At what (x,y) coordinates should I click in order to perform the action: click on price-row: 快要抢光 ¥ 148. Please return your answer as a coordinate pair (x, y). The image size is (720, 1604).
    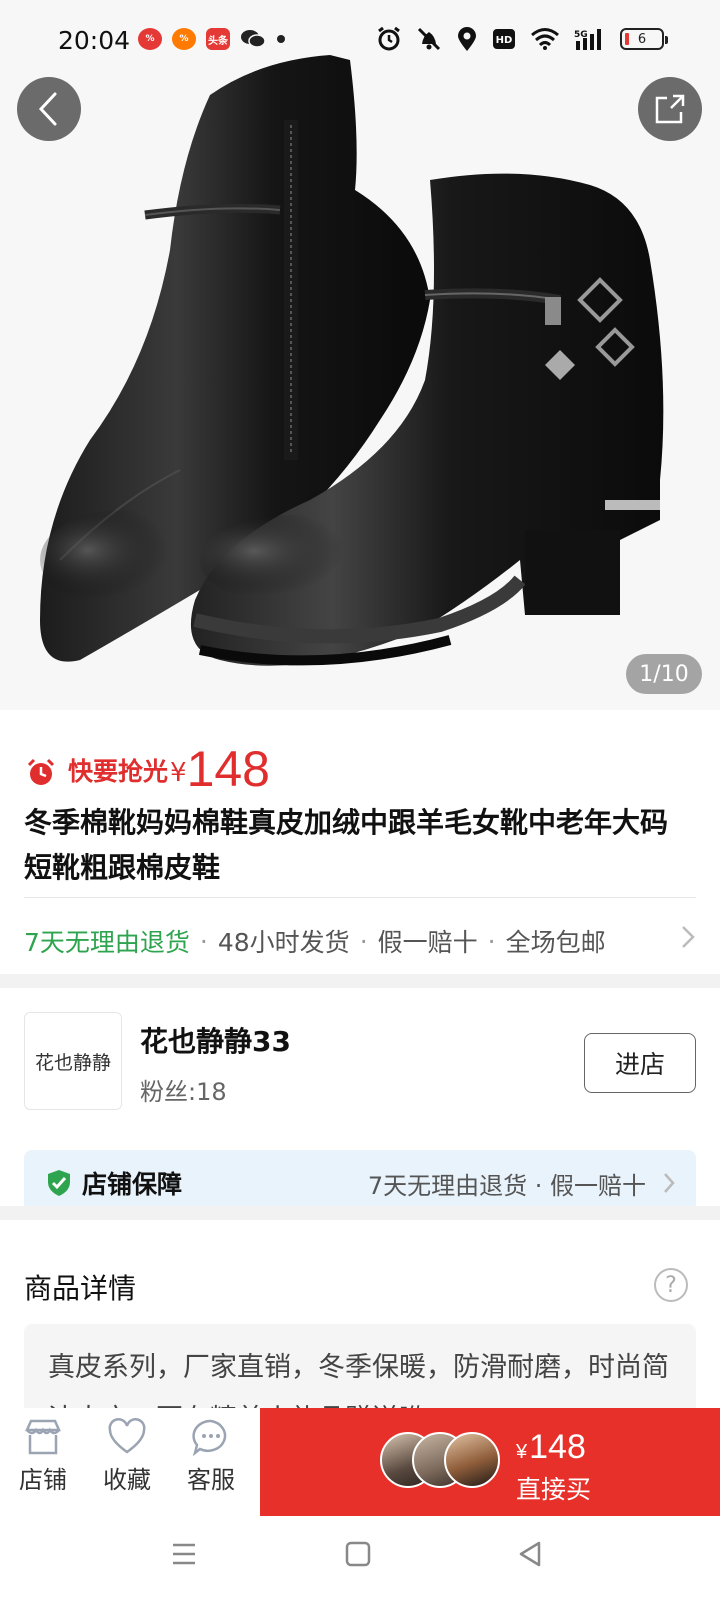
    Looking at the image, I should click on (148, 769).